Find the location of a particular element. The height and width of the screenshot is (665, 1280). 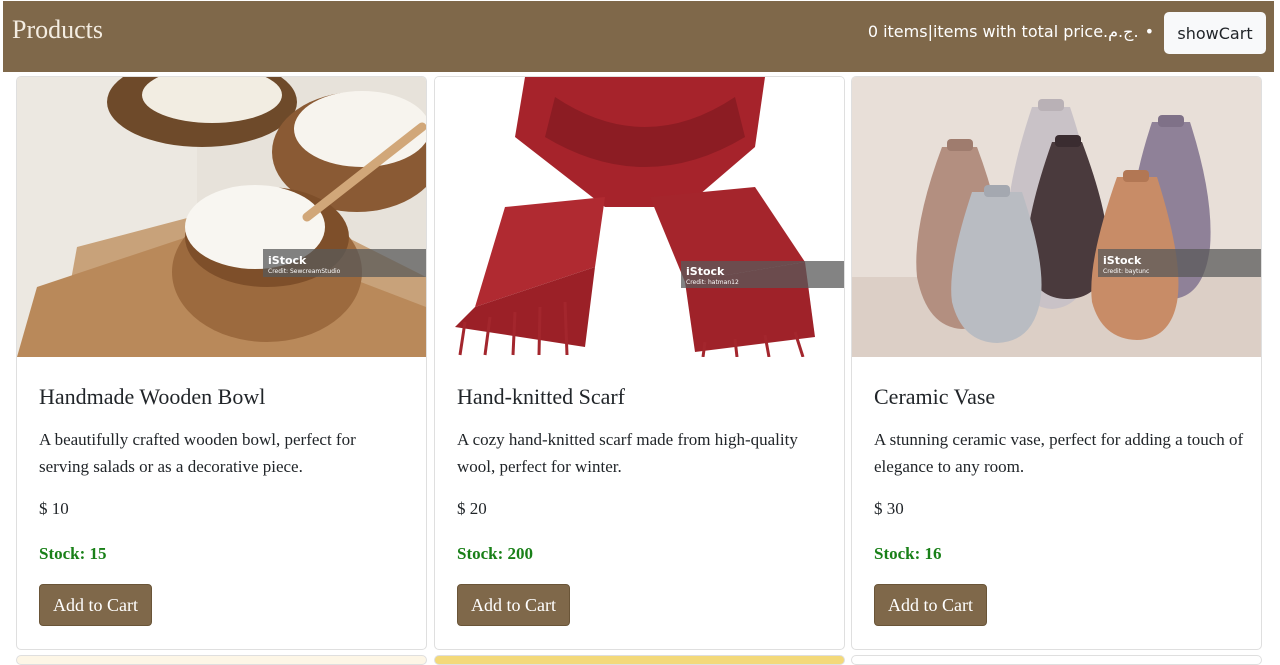

red-scarf-image: iStock Credit: hatman12 is located at coordinates (639, 217).